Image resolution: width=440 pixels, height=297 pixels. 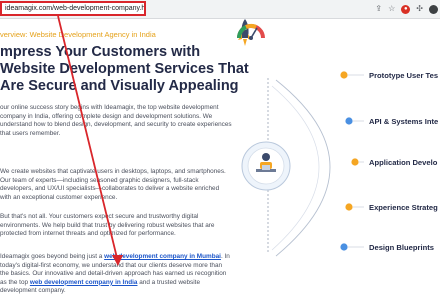 I want to click on mumbai-link: web development company in Mumbai, so click(x=162, y=256).